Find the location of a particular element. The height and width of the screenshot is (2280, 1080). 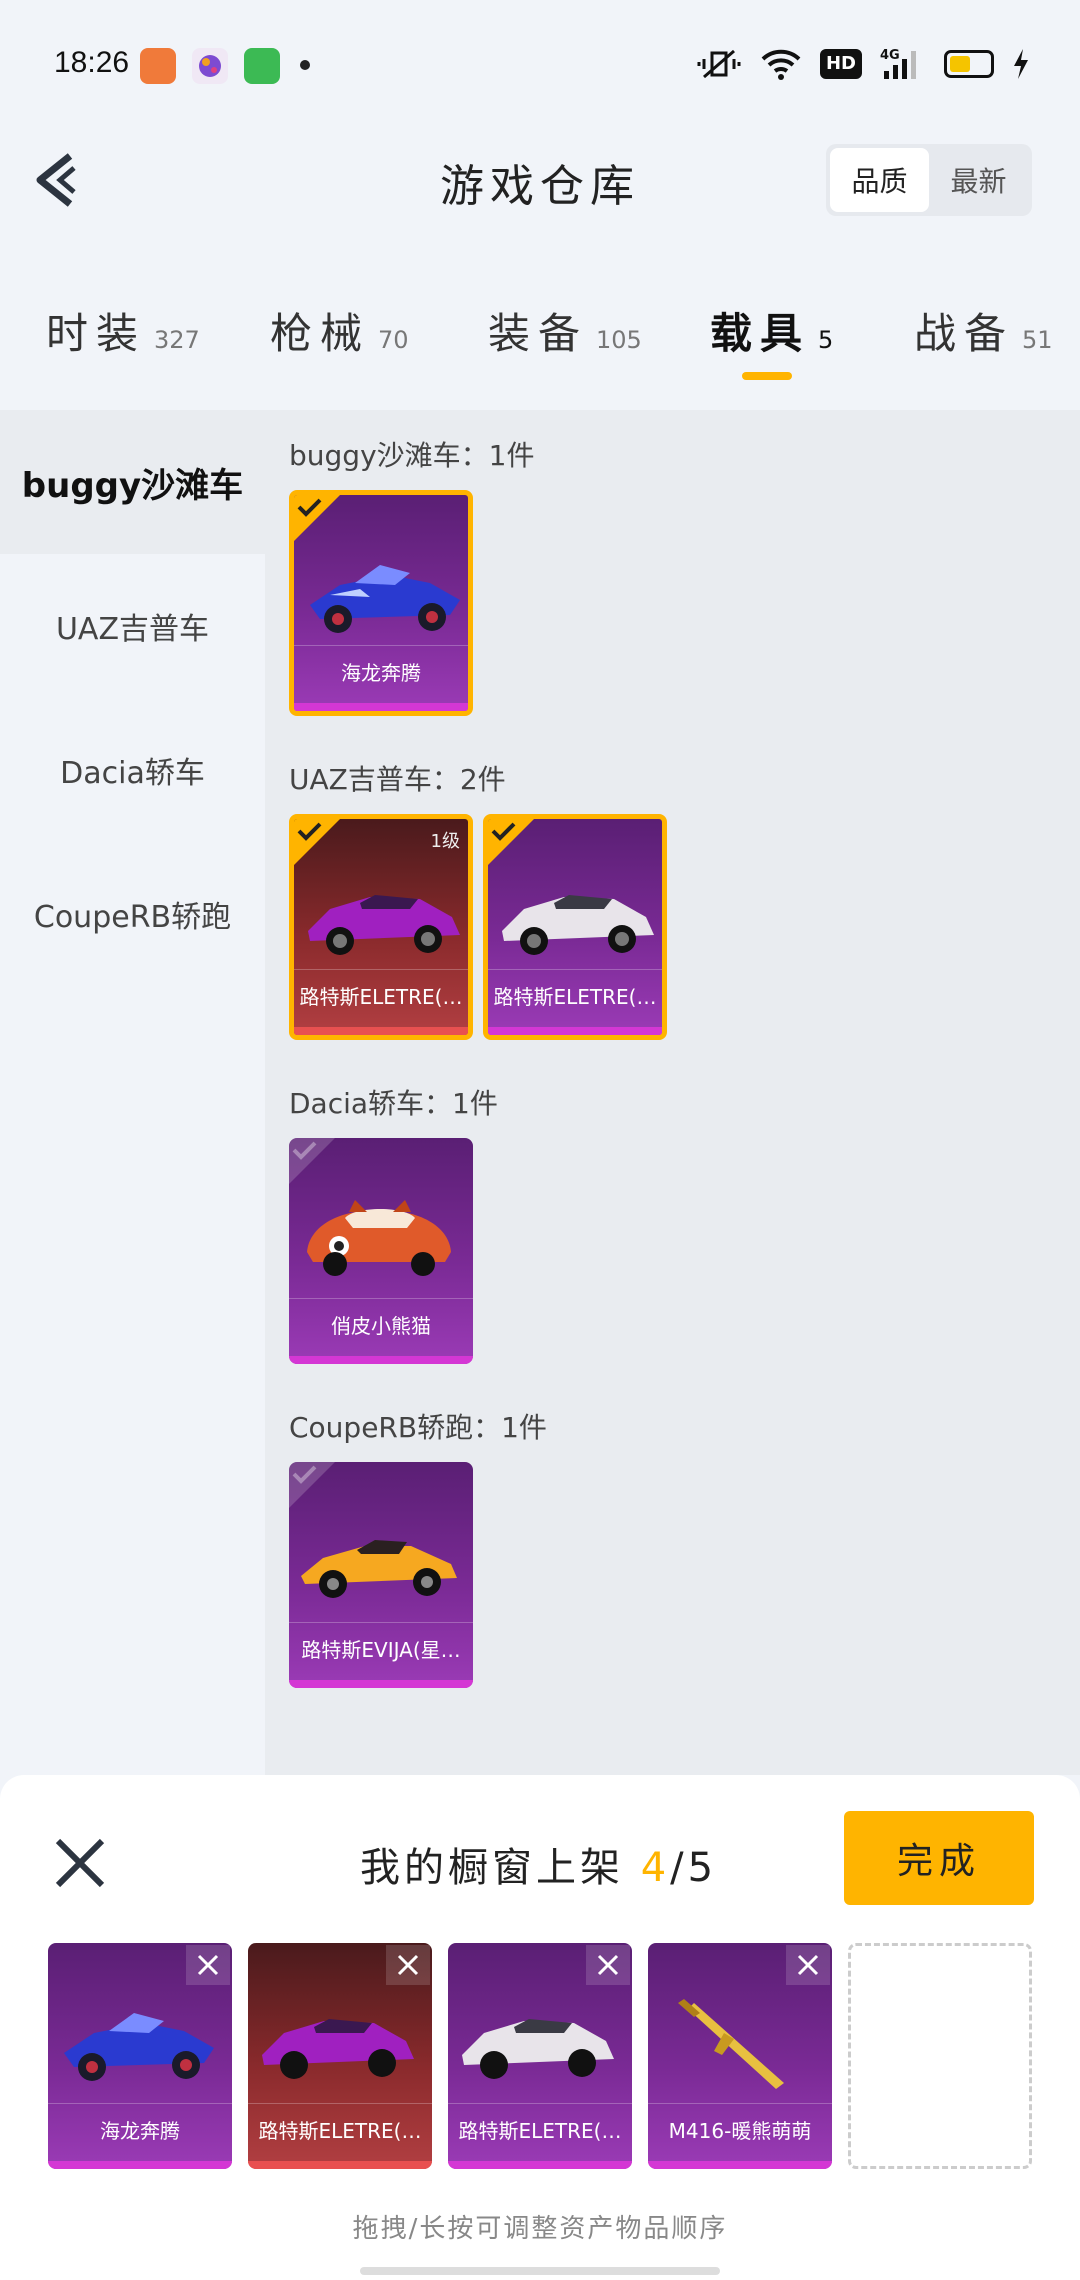

empty-shelf-slot is located at coordinates (940, 2056).